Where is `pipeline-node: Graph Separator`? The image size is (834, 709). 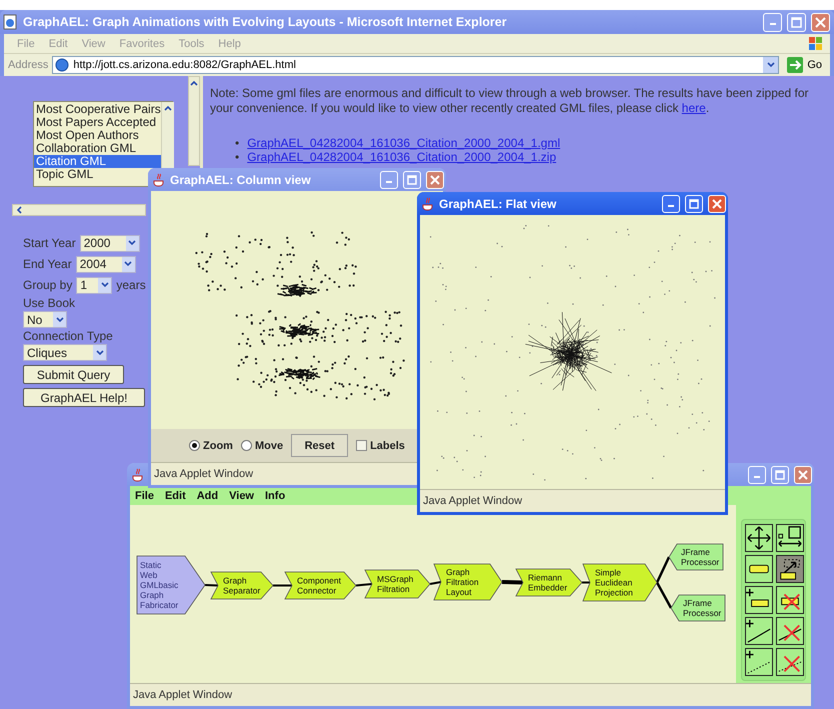 pipeline-node: Graph Separator is located at coordinates (242, 586).